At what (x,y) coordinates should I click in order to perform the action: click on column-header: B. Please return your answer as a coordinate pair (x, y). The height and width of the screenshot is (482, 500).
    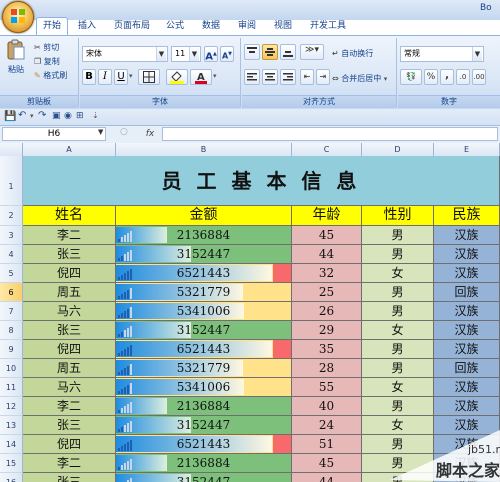
    Looking at the image, I should click on (204, 149).